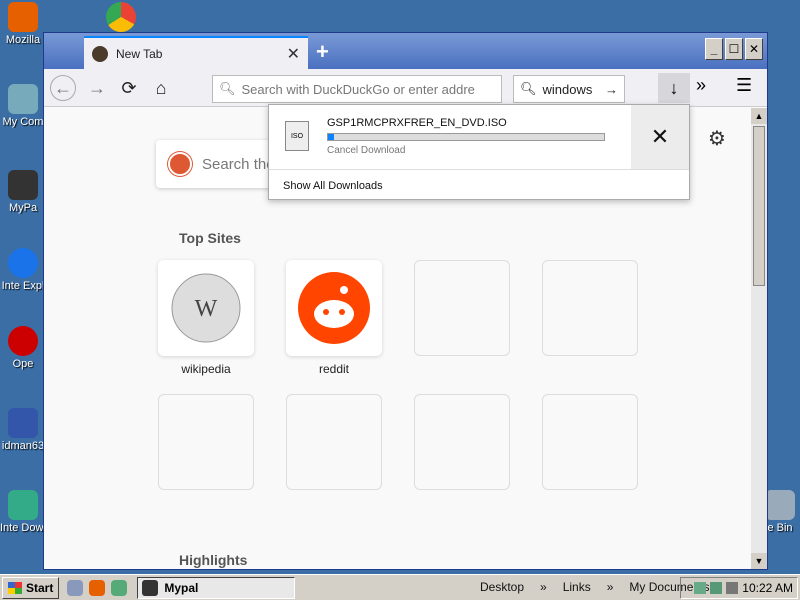 This screenshot has height=600, width=800. What do you see at coordinates (216, 587) in the screenshot?
I see `taskbar-item-mypal: Mypal` at bounding box center [216, 587].